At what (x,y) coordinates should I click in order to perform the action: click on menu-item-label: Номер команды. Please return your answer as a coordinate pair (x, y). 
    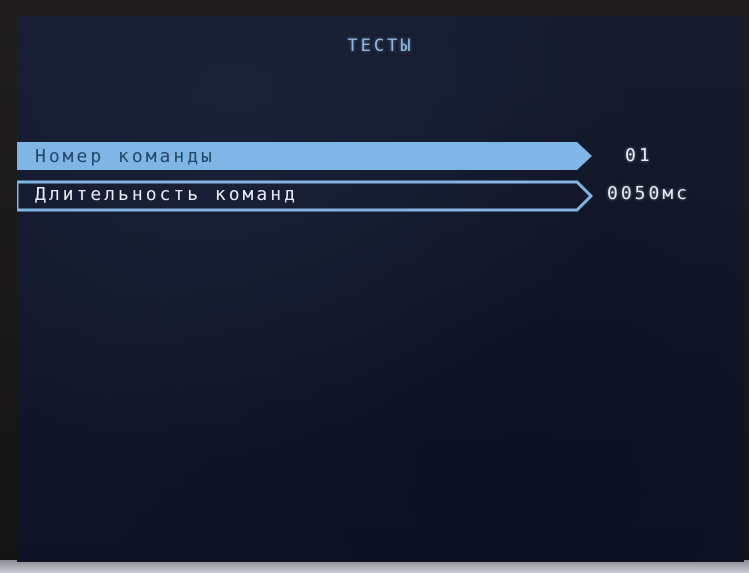
    Looking at the image, I should click on (125, 156).